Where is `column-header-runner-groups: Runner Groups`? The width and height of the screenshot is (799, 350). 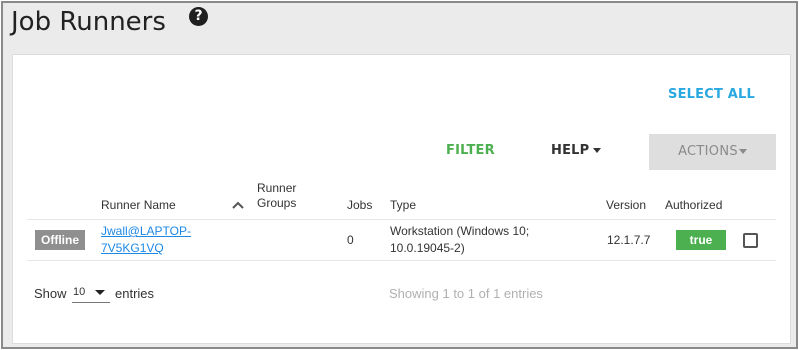 column-header-runner-groups: Runner Groups is located at coordinates (276, 196).